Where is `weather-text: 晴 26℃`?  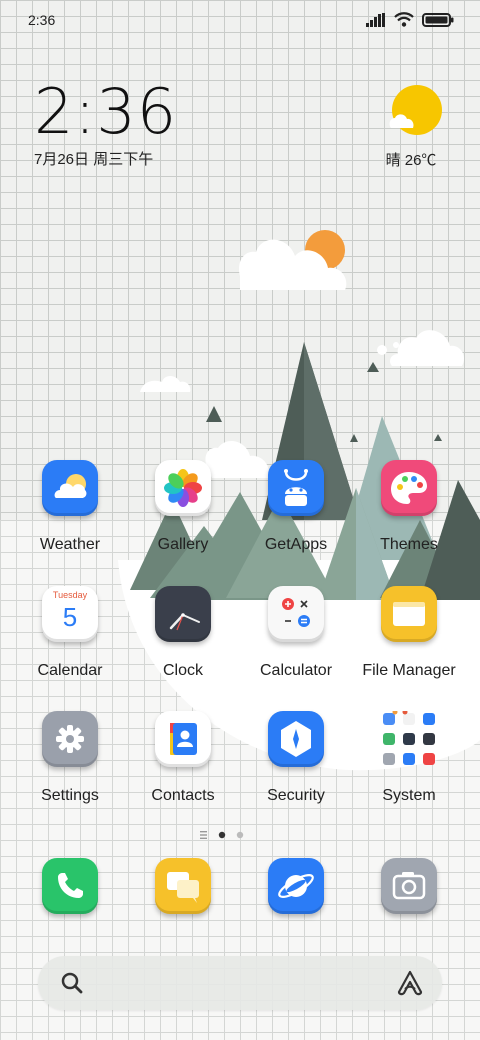 weather-text: 晴 26℃ is located at coordinates (411, 160).